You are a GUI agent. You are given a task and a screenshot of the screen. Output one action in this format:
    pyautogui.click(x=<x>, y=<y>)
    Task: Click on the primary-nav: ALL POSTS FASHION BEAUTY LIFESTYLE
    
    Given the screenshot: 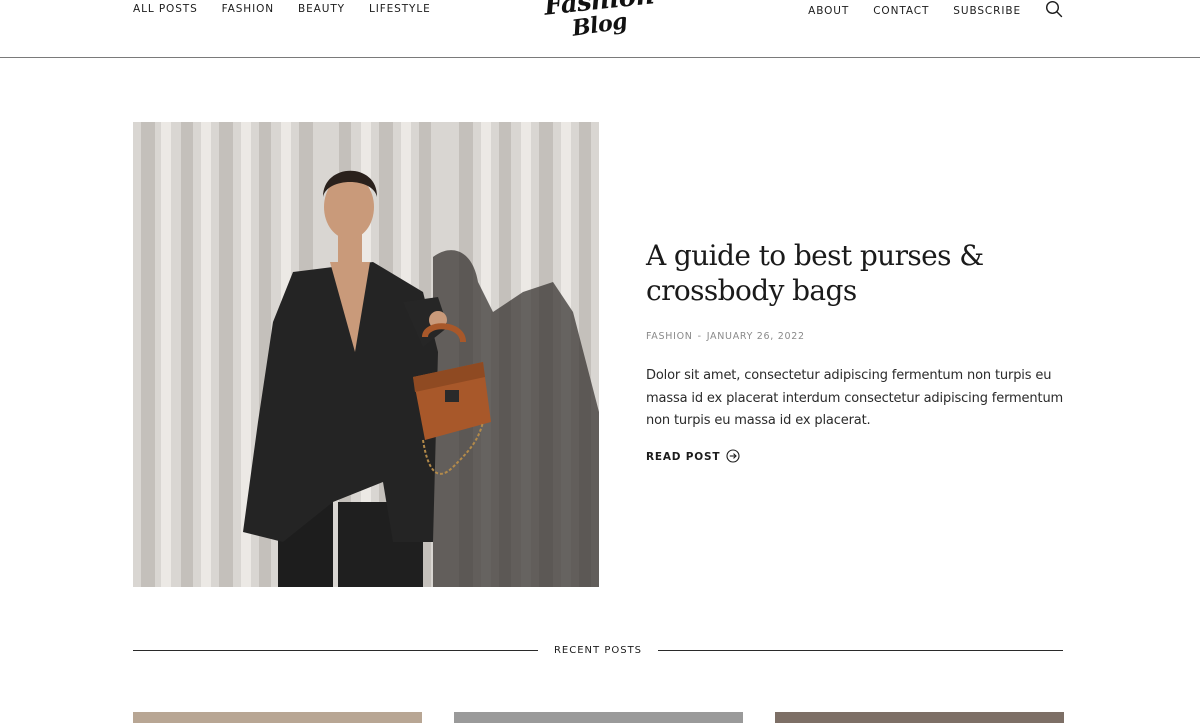 What is the action you would take?
    pyautogui.click(x=294, y=9)
    